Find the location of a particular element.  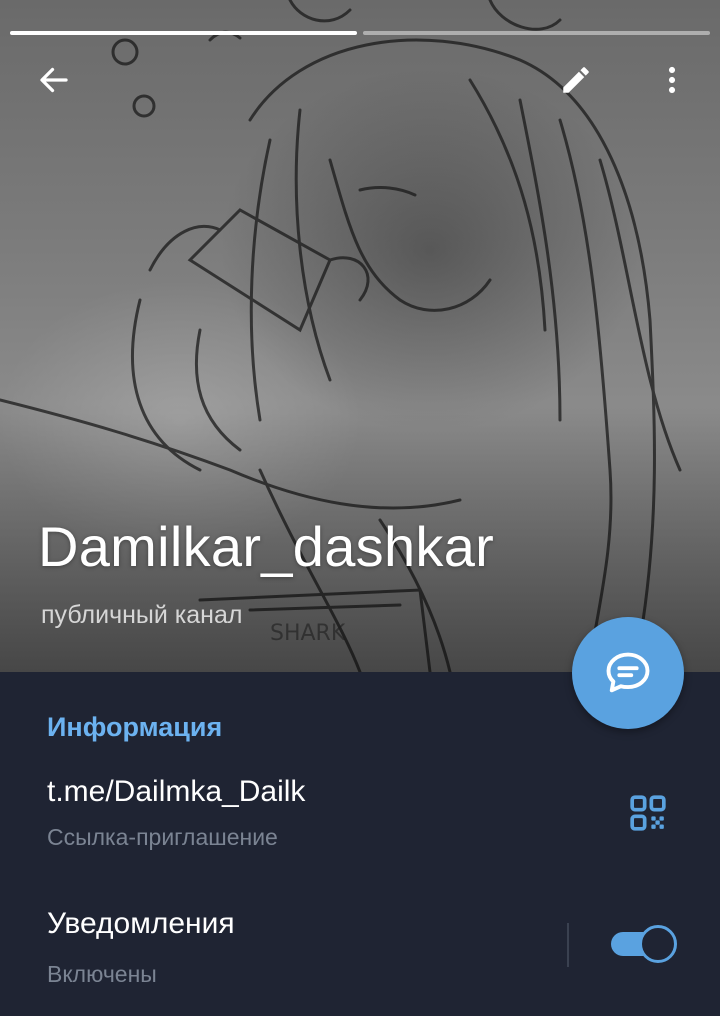

back-button is located at coordinates (54, 80).